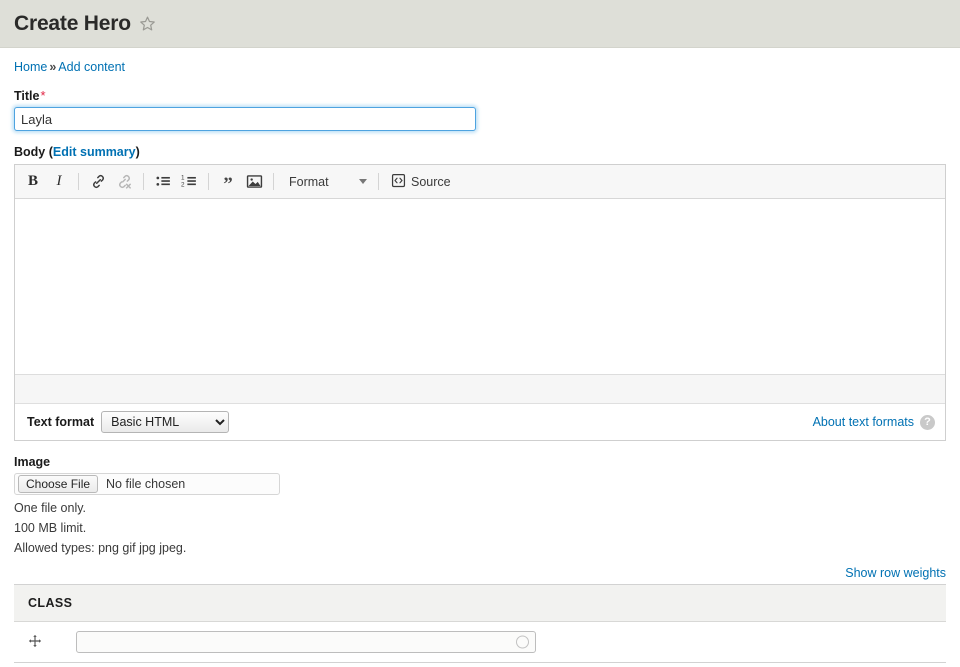  What do you see at coordinates (254, 182) in the screenshot?
I see `image-icon` at bounding box center [254, 182].